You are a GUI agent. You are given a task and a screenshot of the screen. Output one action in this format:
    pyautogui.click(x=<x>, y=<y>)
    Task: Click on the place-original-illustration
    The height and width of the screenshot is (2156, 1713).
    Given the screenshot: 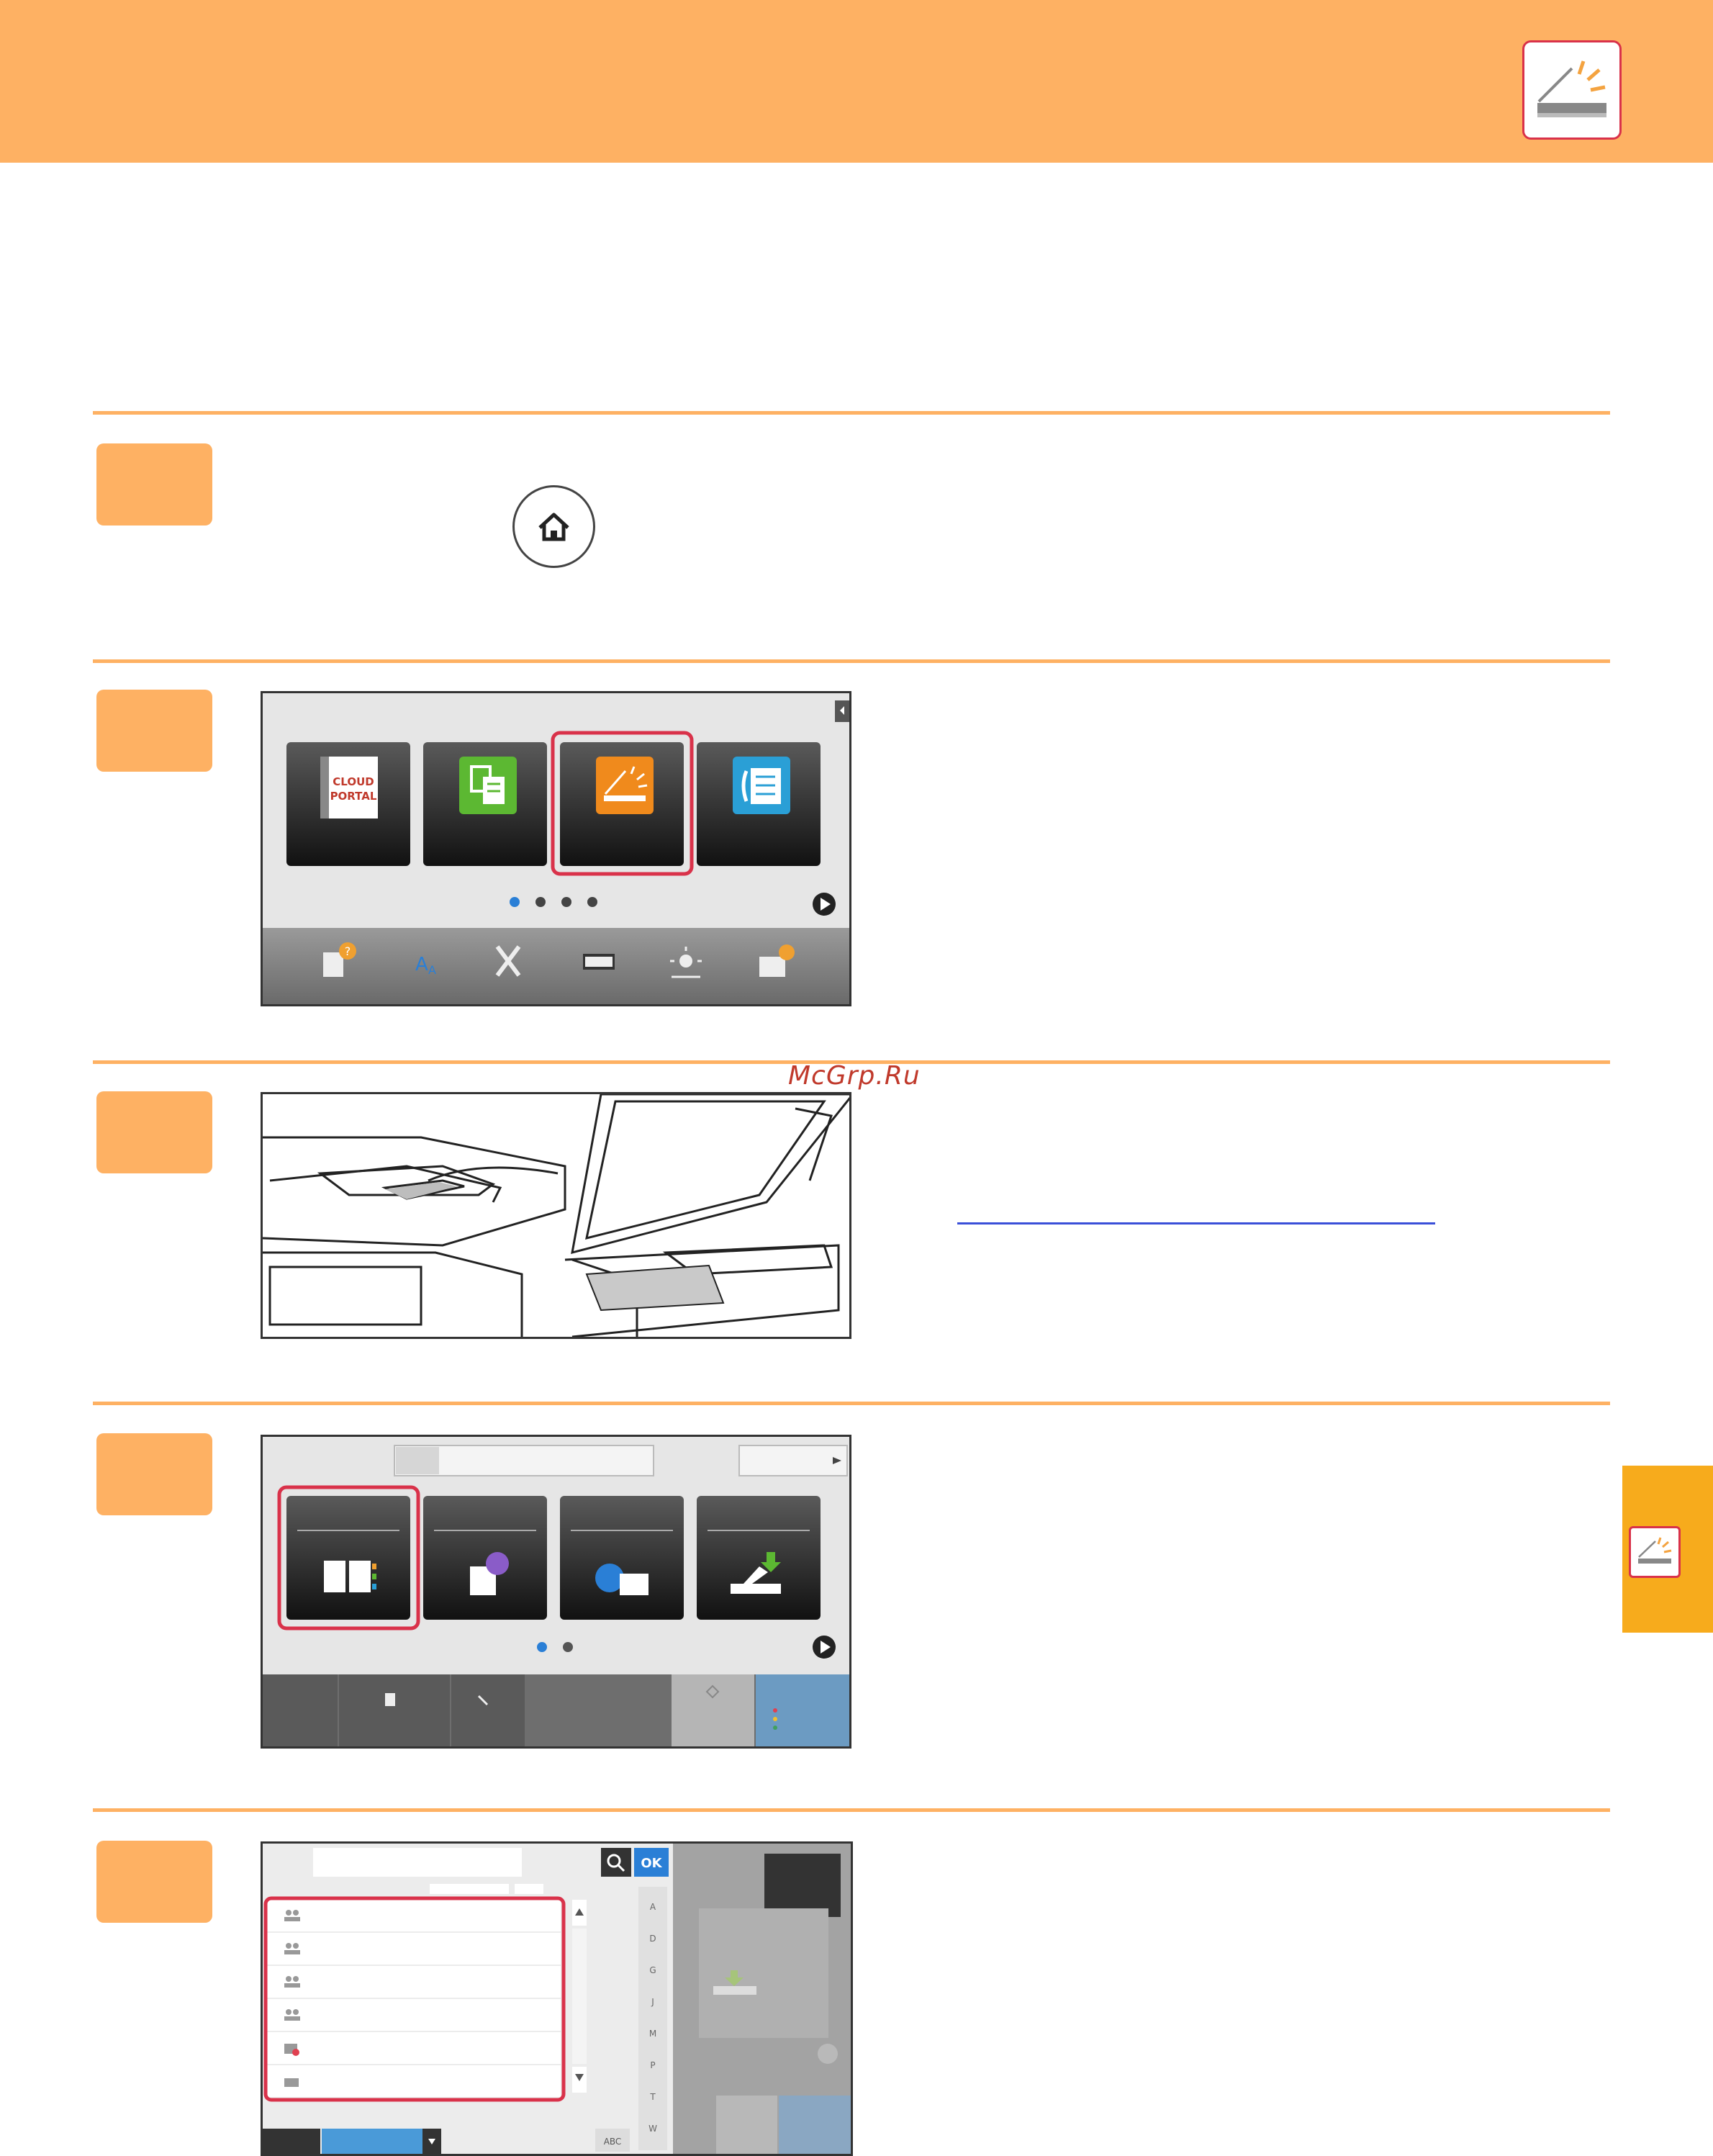 What is the action you would take?
    pyautogui.click(x=556, y=1215)
    